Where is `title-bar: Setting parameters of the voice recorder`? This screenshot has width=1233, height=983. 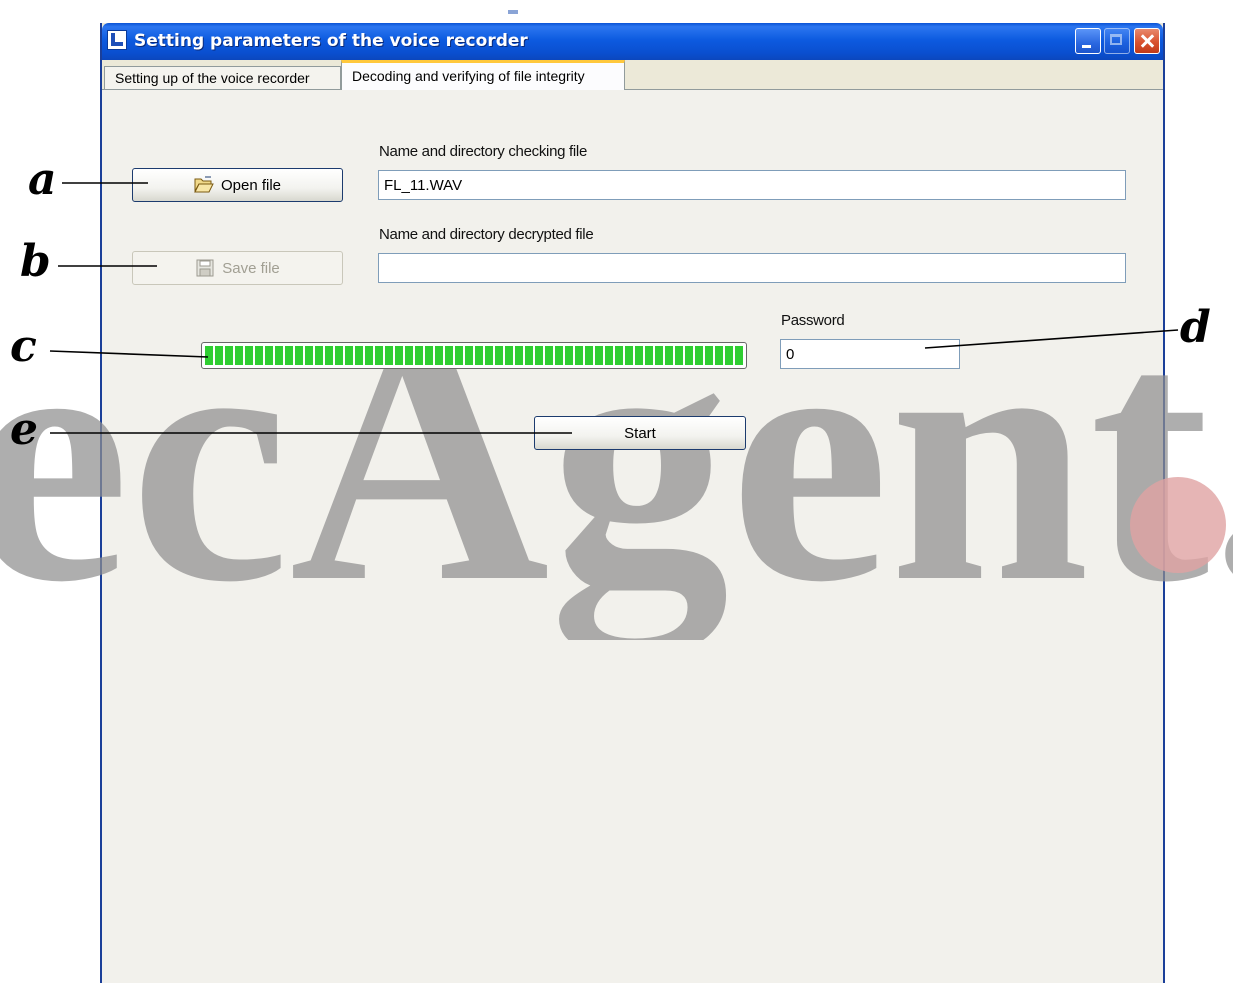 title-bar: Setting parameters of the voice recorder is located at coordinates (632, 41).